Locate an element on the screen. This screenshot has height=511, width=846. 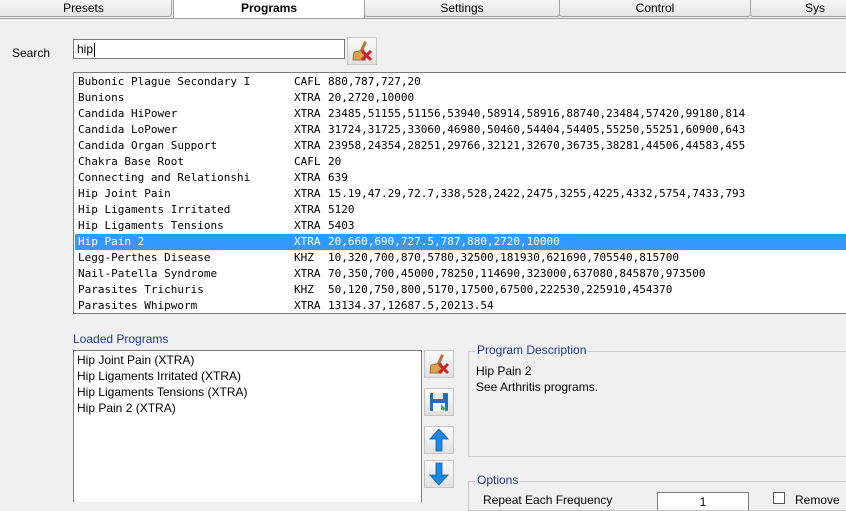
program-frequencies: 639 is located at coordinates (338, 177).